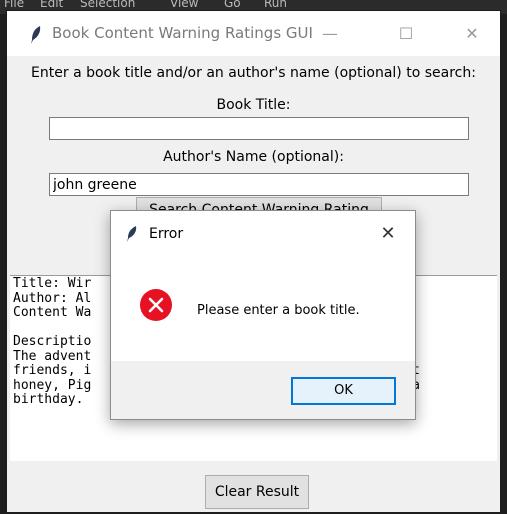  I want to click on book-title-input, so click(259, 128).